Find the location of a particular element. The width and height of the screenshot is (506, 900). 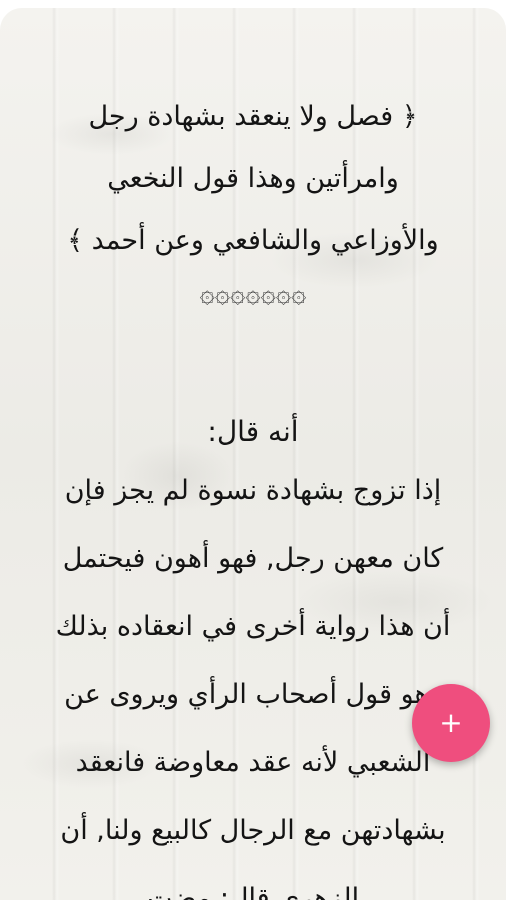

chapter-heading-line-1: ﴿ فصل ولا ينعقد بشهادة رجل is located at coordinates (253, 116).